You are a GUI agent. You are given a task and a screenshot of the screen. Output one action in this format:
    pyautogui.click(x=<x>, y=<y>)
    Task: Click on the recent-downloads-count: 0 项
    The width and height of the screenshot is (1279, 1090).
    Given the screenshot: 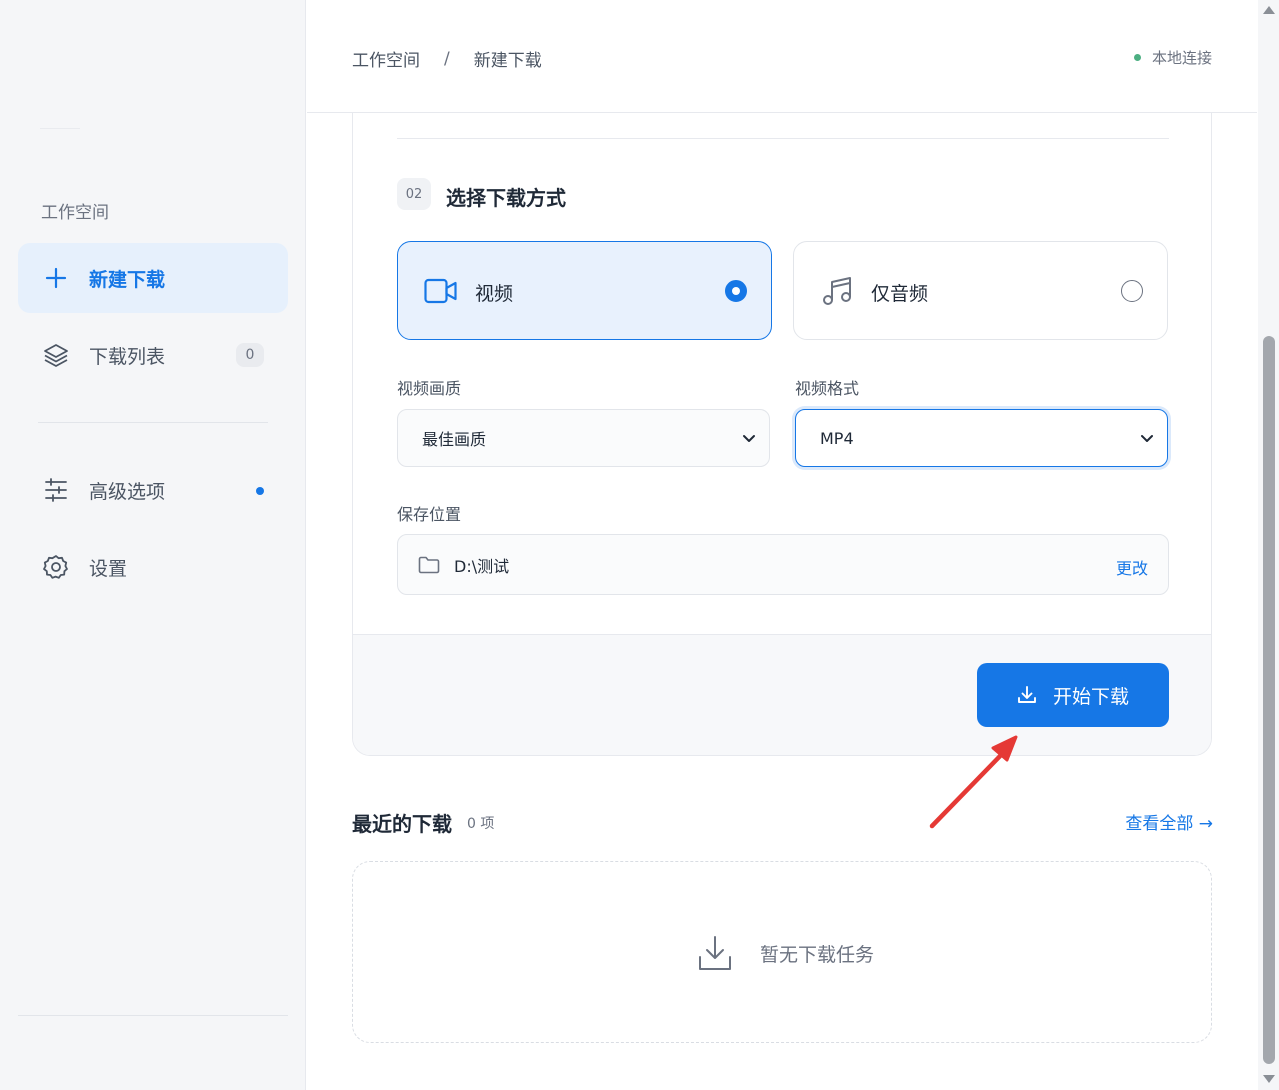 What is the action you would take?
    pyautogui.click(x=481, y=824)
    